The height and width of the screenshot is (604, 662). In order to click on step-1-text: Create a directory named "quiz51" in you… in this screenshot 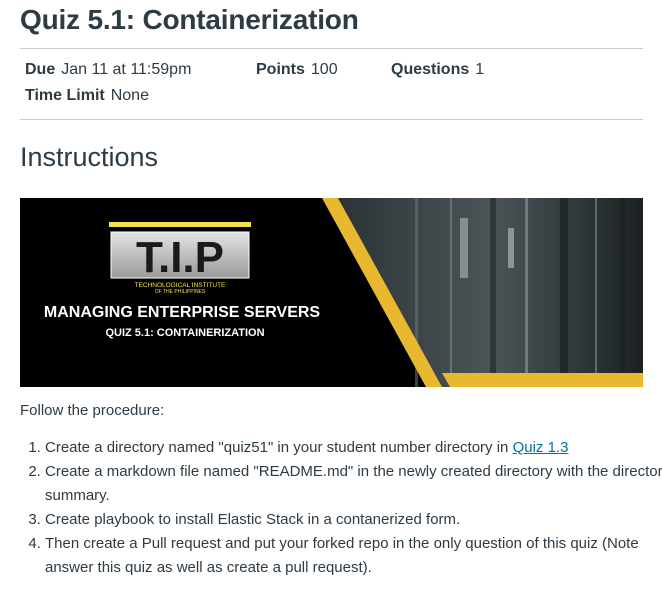, I will do `click(279, 447)`.